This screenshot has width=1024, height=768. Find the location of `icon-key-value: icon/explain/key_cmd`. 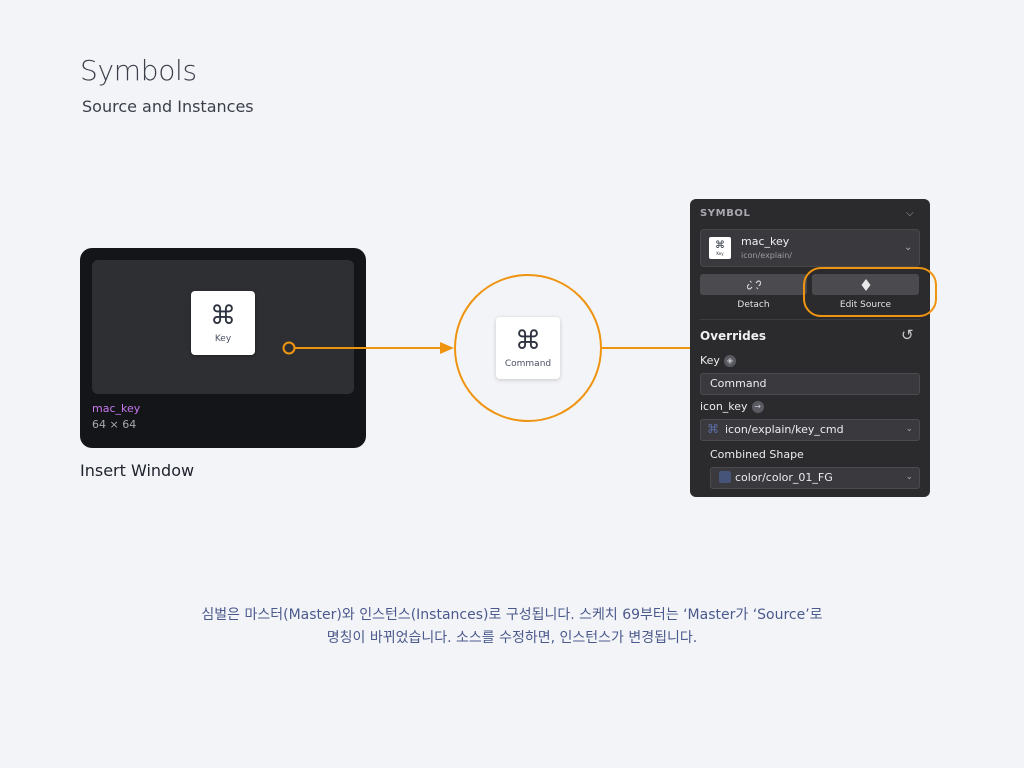

icon-key-value: icon/explain/key_cmd is located at coordinates (784, 429).